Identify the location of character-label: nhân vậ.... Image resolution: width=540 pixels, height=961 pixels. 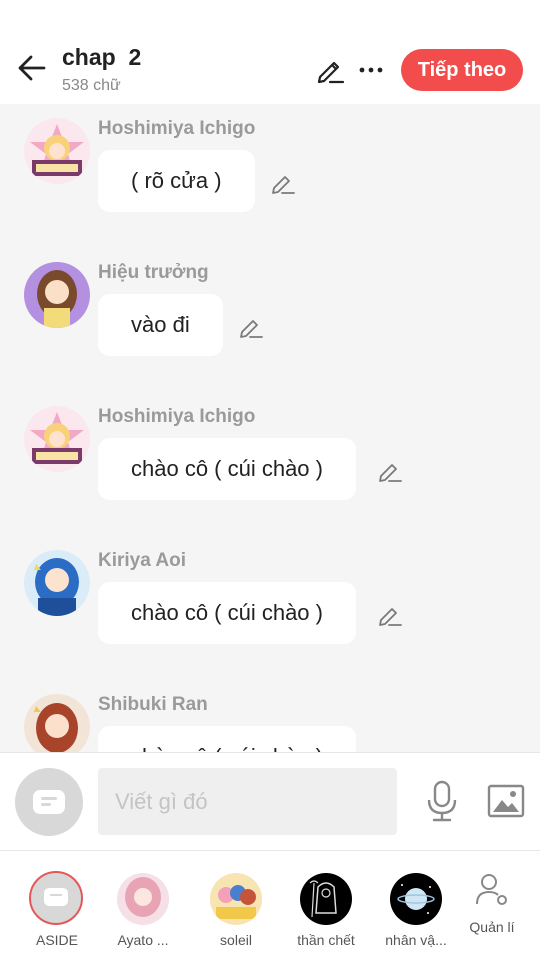
(416, 940).